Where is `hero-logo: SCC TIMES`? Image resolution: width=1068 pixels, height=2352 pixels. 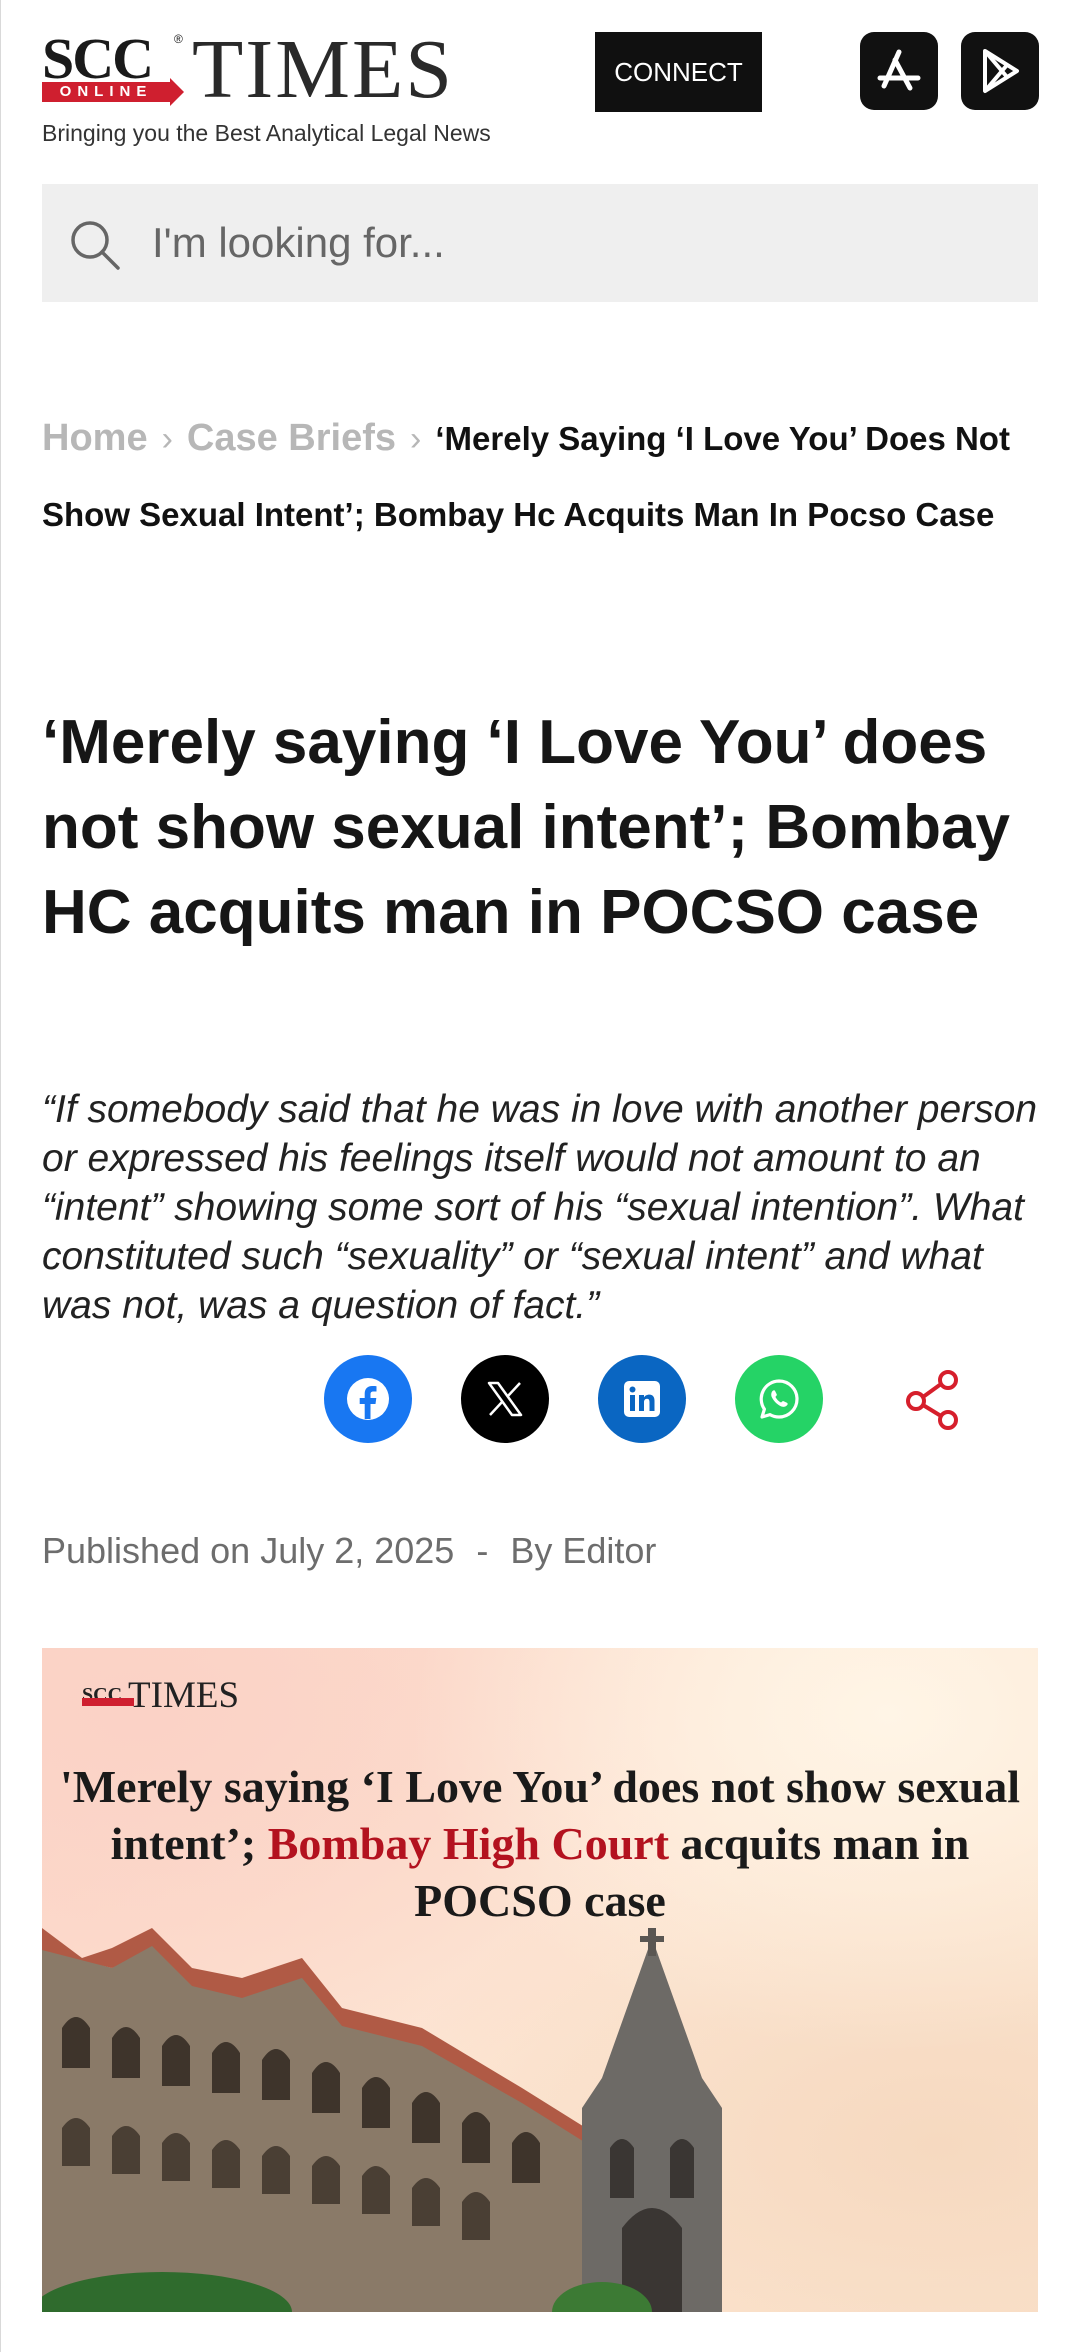 hero-logo: SCC TIMES is located at coordinates (160, 1695).